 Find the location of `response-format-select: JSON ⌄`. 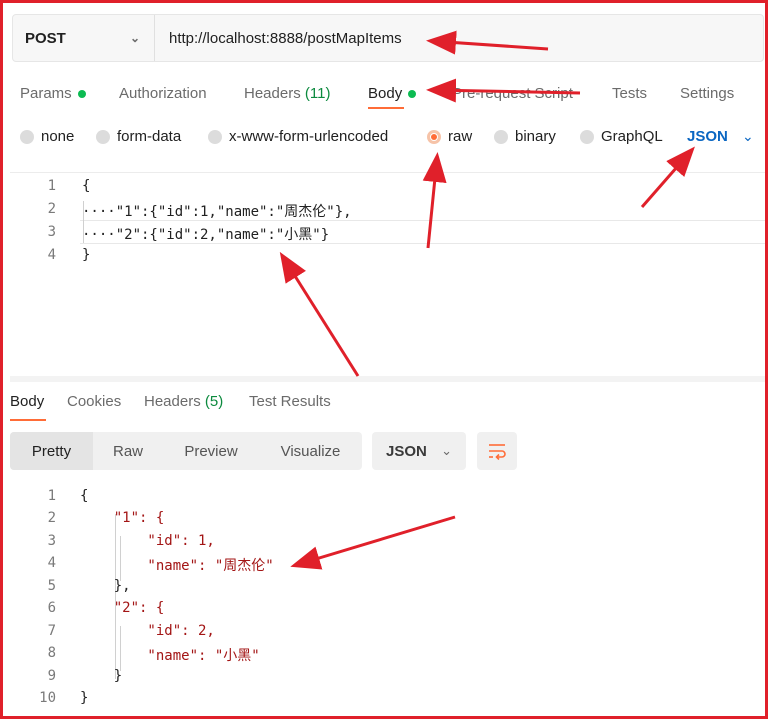

response-format-select: JSON ⌄ is located at coordinates (419, 451).